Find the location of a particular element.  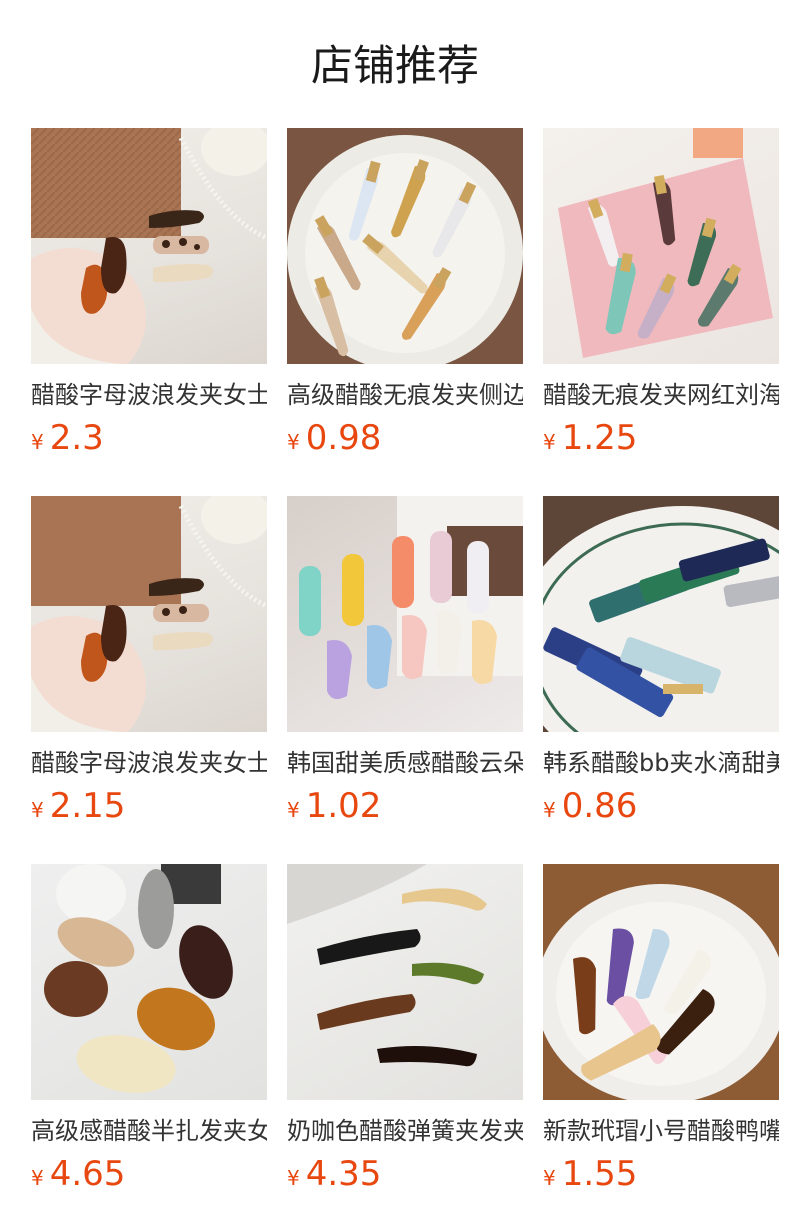

product-card: 韩国甜美质感醋酸云朵 ¥1.02 is located at coordinates (405, 661).